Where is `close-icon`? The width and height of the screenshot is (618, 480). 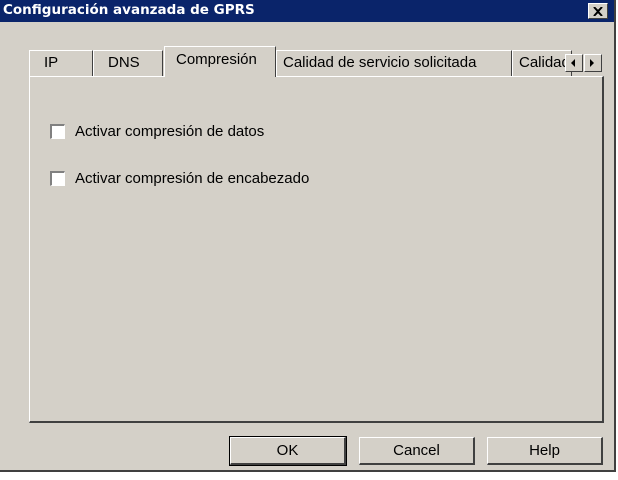 close-icon is located at coordinates (598, 11).